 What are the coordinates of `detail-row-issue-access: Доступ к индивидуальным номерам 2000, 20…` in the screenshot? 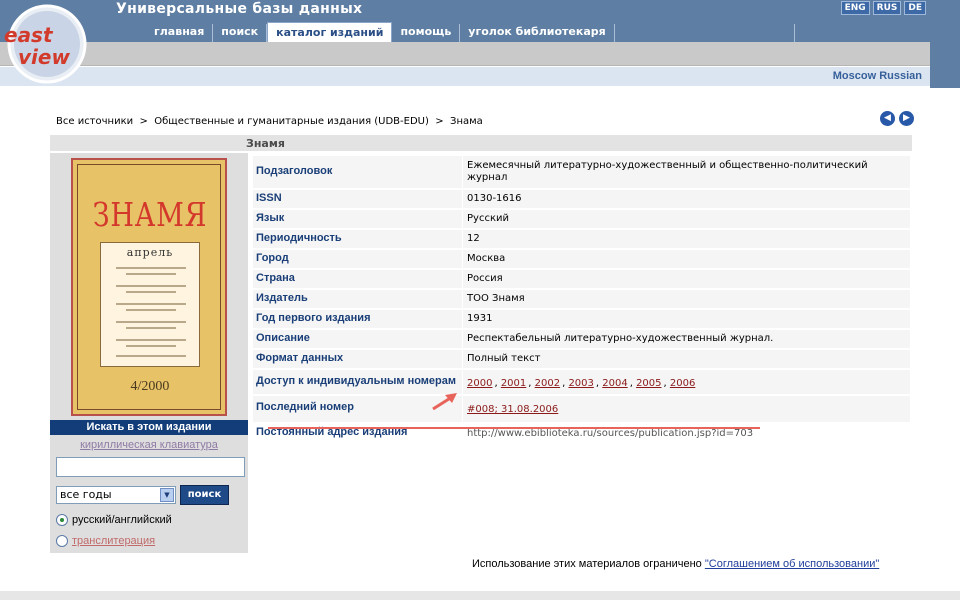 It's located at (581, 382).